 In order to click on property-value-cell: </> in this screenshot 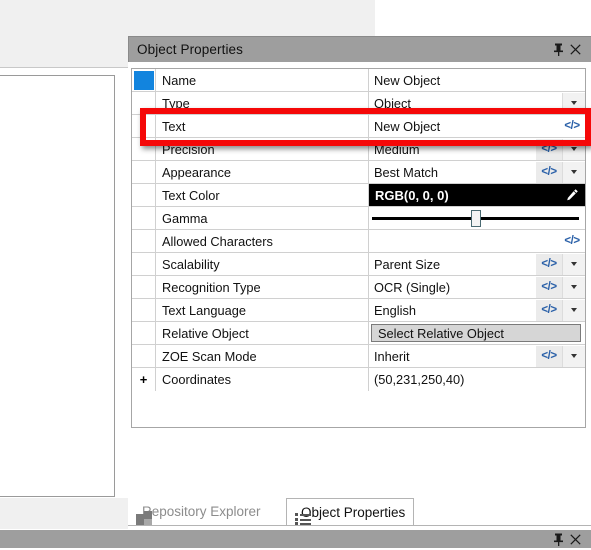, I will do `click(477, 241)`.